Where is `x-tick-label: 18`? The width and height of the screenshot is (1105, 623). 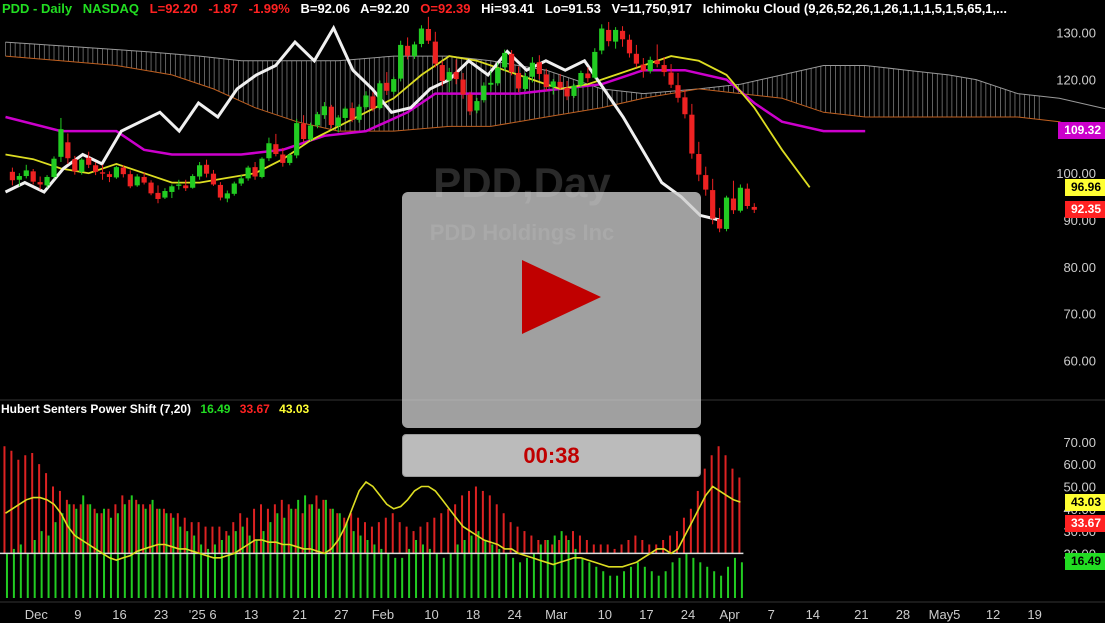 x-tick-label: 18 is located at coordinates (473, 614).